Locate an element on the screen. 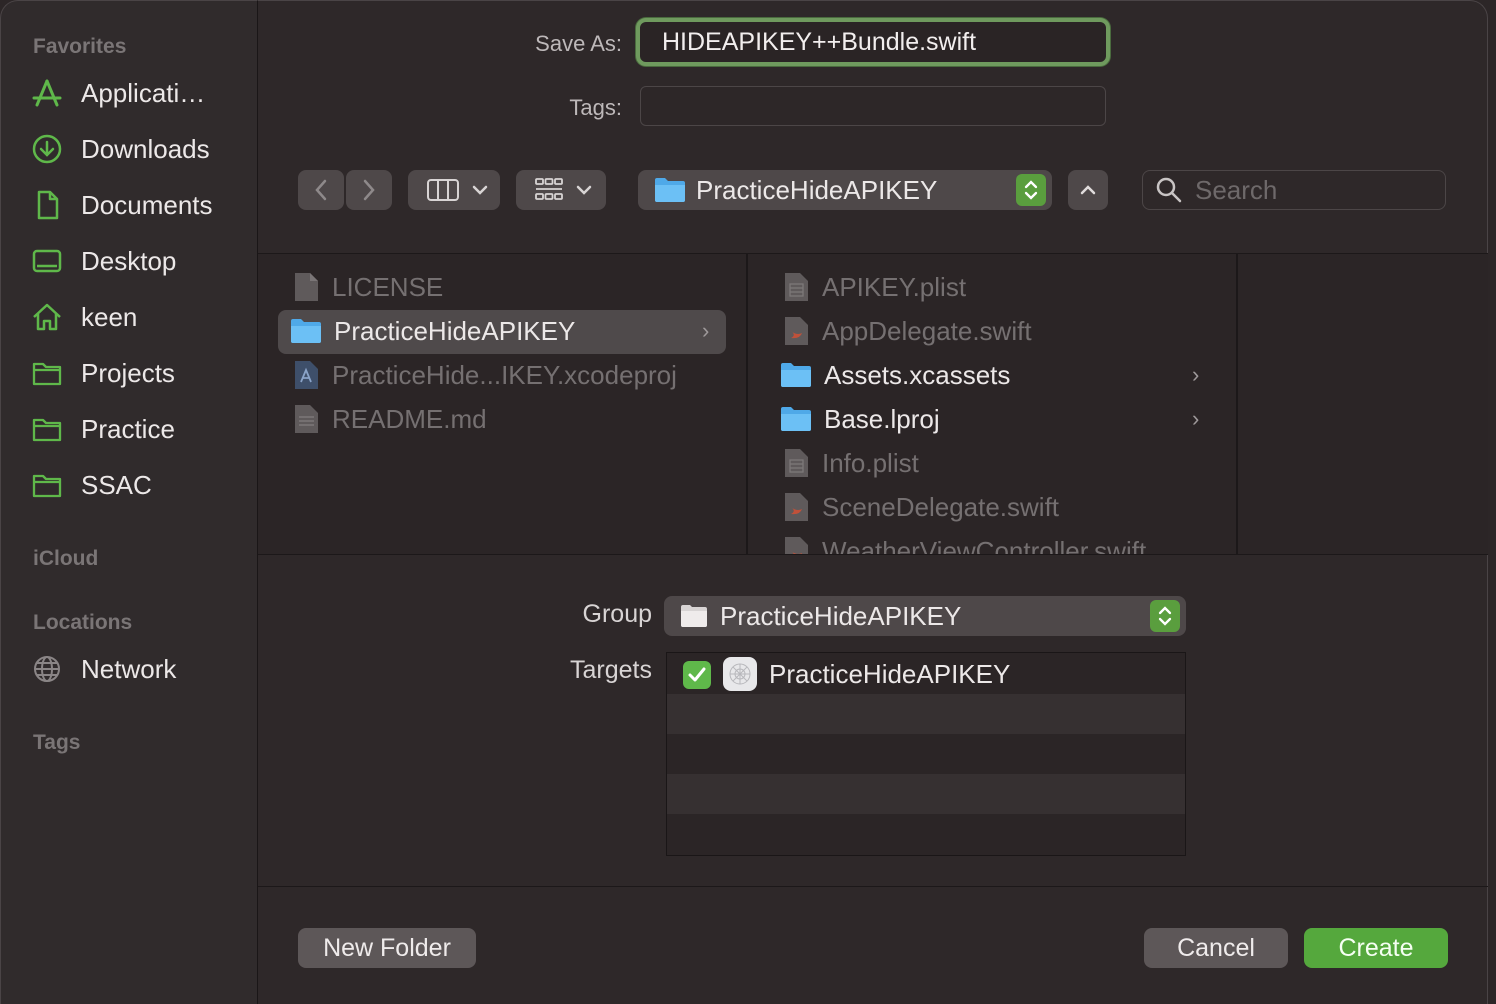 Image resolution: width=1496 pixels, height=1004 pixels. applications-icon is located at coordinates (49, 93).